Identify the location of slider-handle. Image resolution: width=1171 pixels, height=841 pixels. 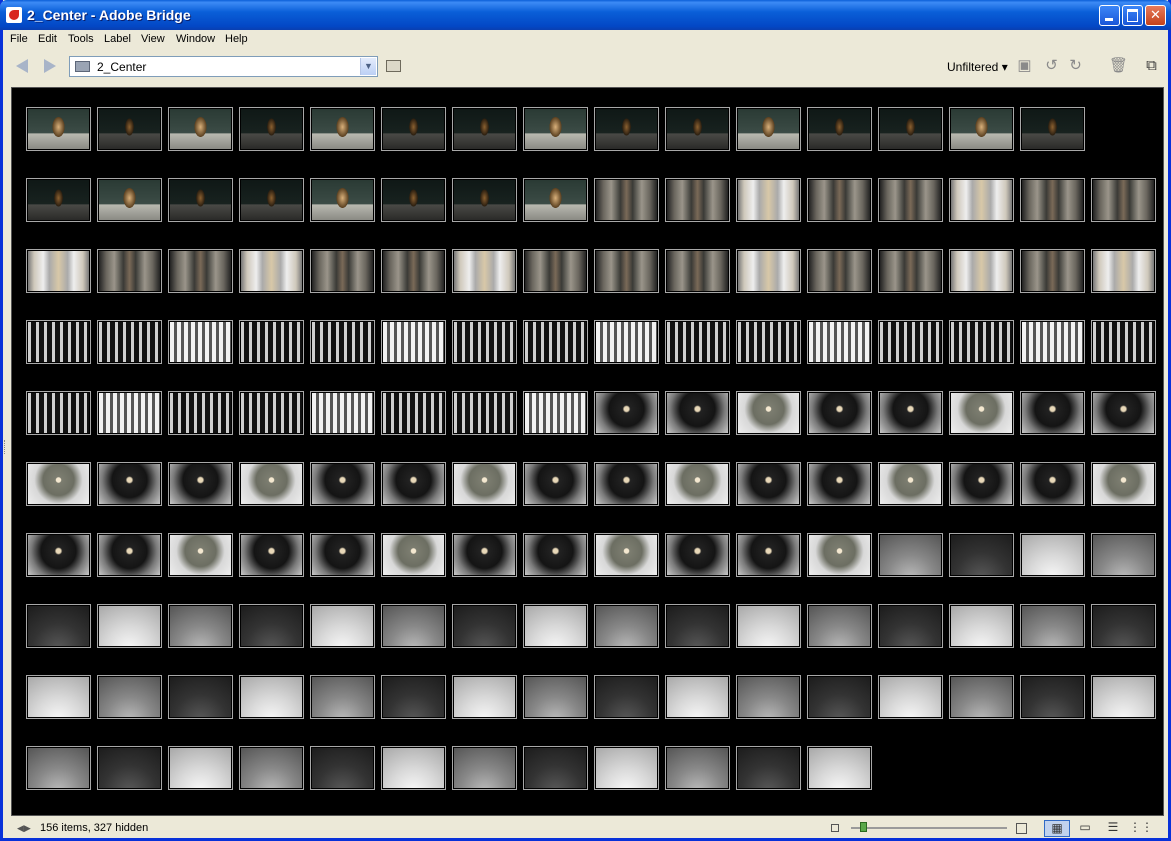
(863, 827).